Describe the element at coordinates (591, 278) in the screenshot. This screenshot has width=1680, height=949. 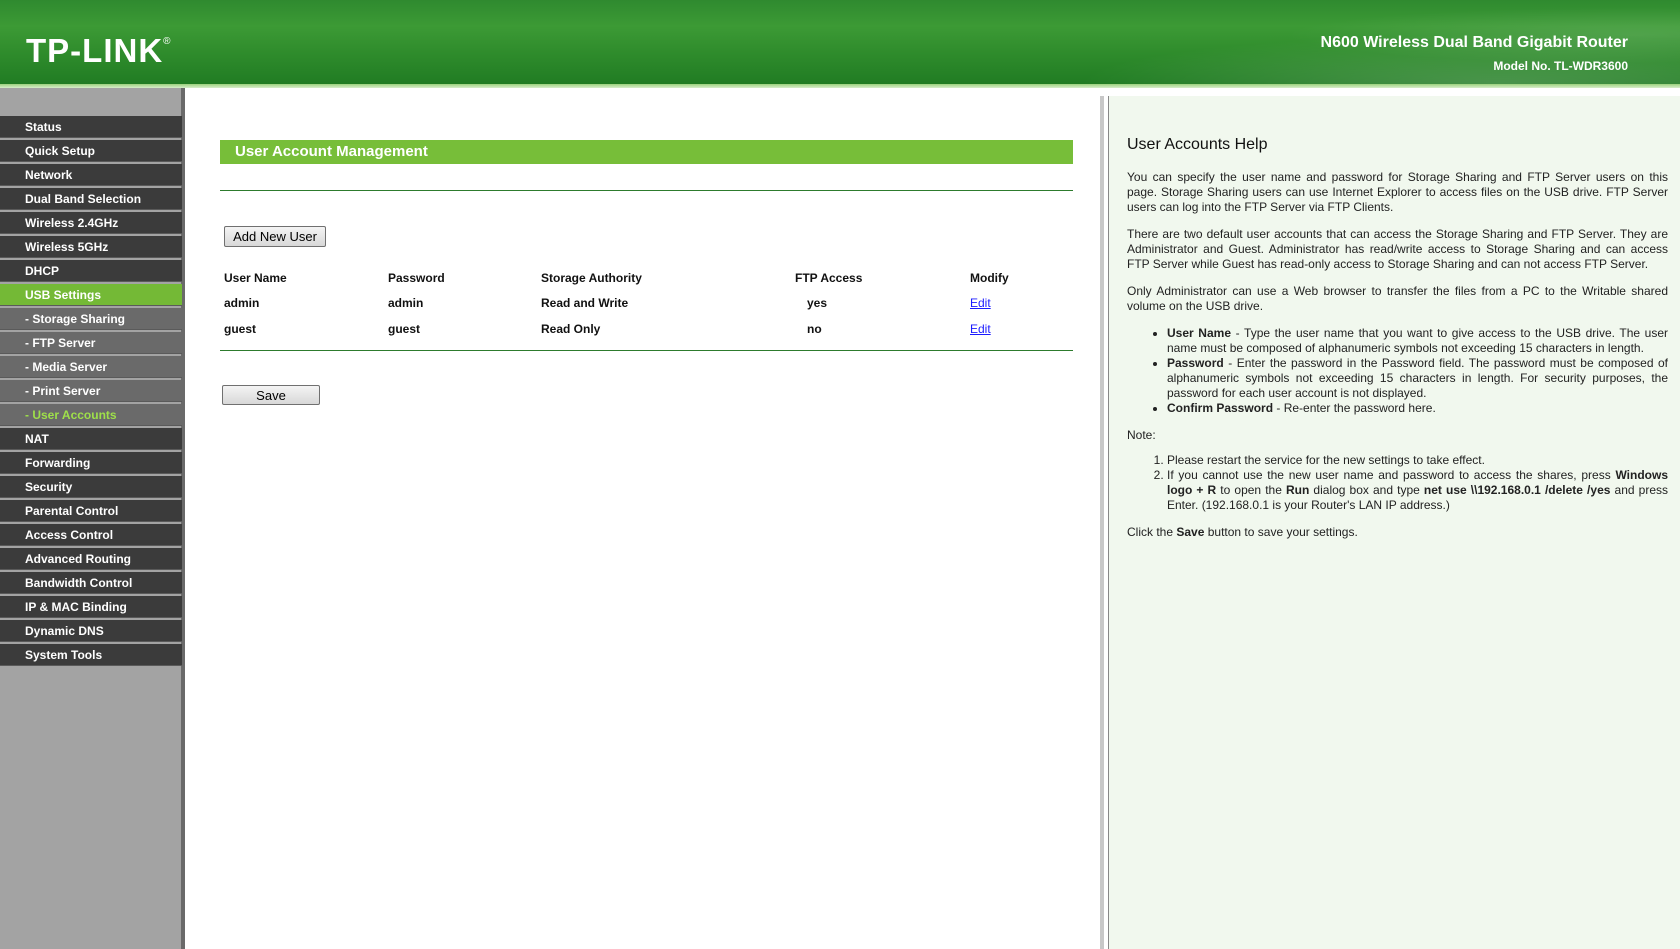
I see `column-header-storage-authority: Storage Authority` at that location.